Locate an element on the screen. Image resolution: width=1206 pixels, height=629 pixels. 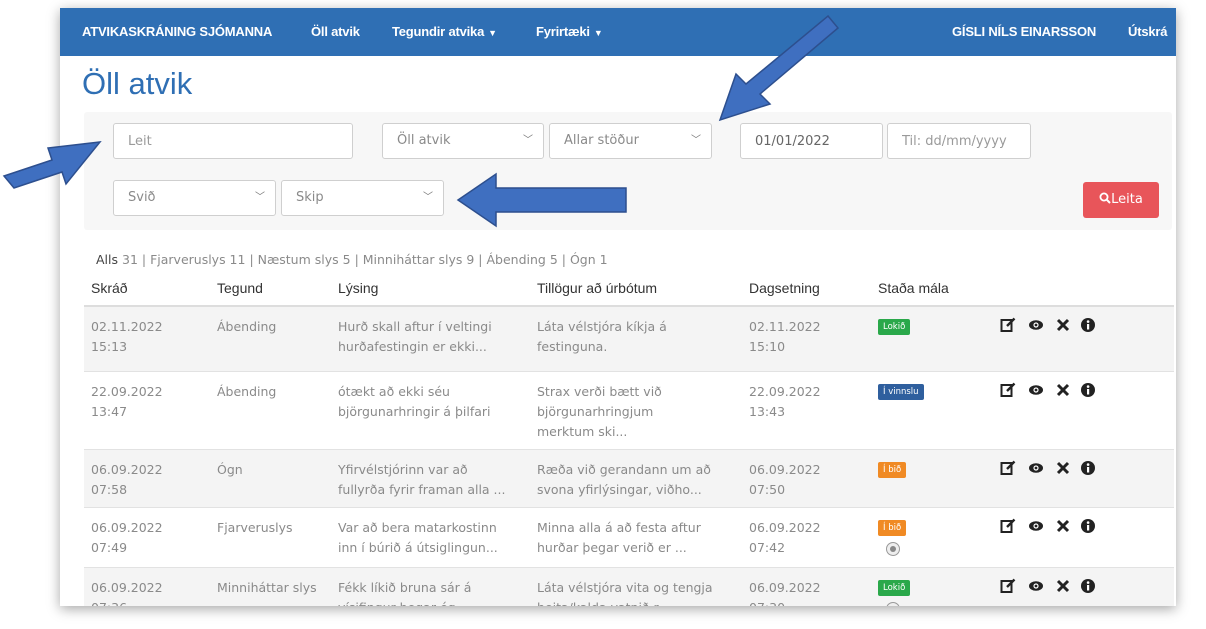
type-select: Öll atvik ﹀ is located at coordinates (463, 141).